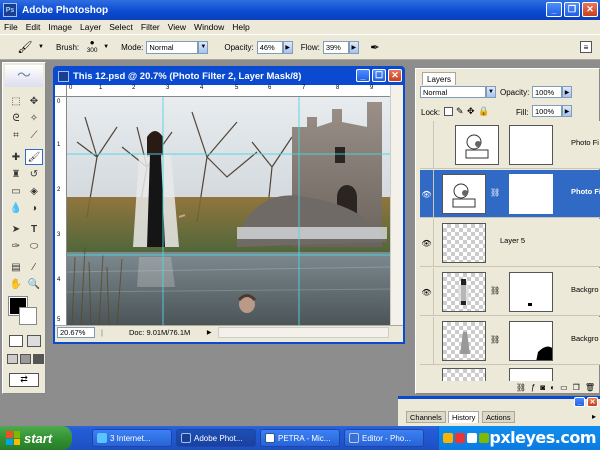 The image size is (600, 450). What do you see at coordinates (11, 27) in the screenshot?
I see `menu-file: File` at bounding box center [11, 27].